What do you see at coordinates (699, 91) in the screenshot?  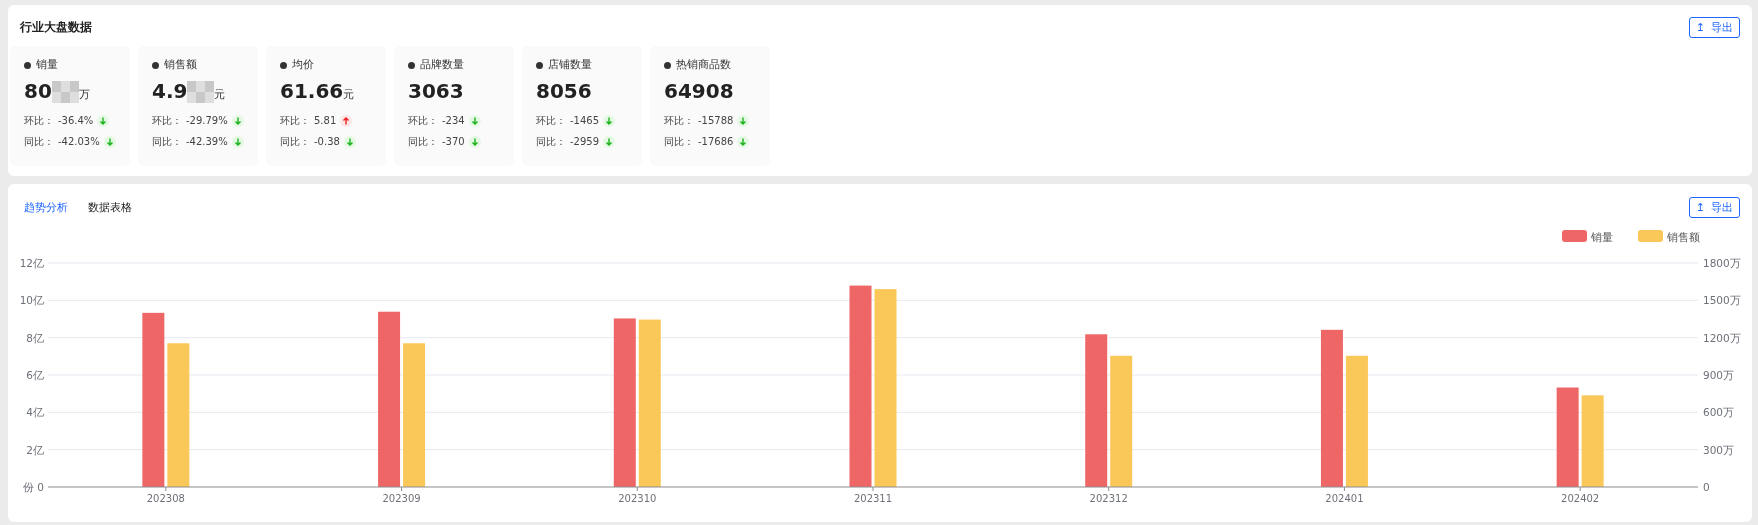 I see `metric-value: 64908` at bounding box center [699, 91].